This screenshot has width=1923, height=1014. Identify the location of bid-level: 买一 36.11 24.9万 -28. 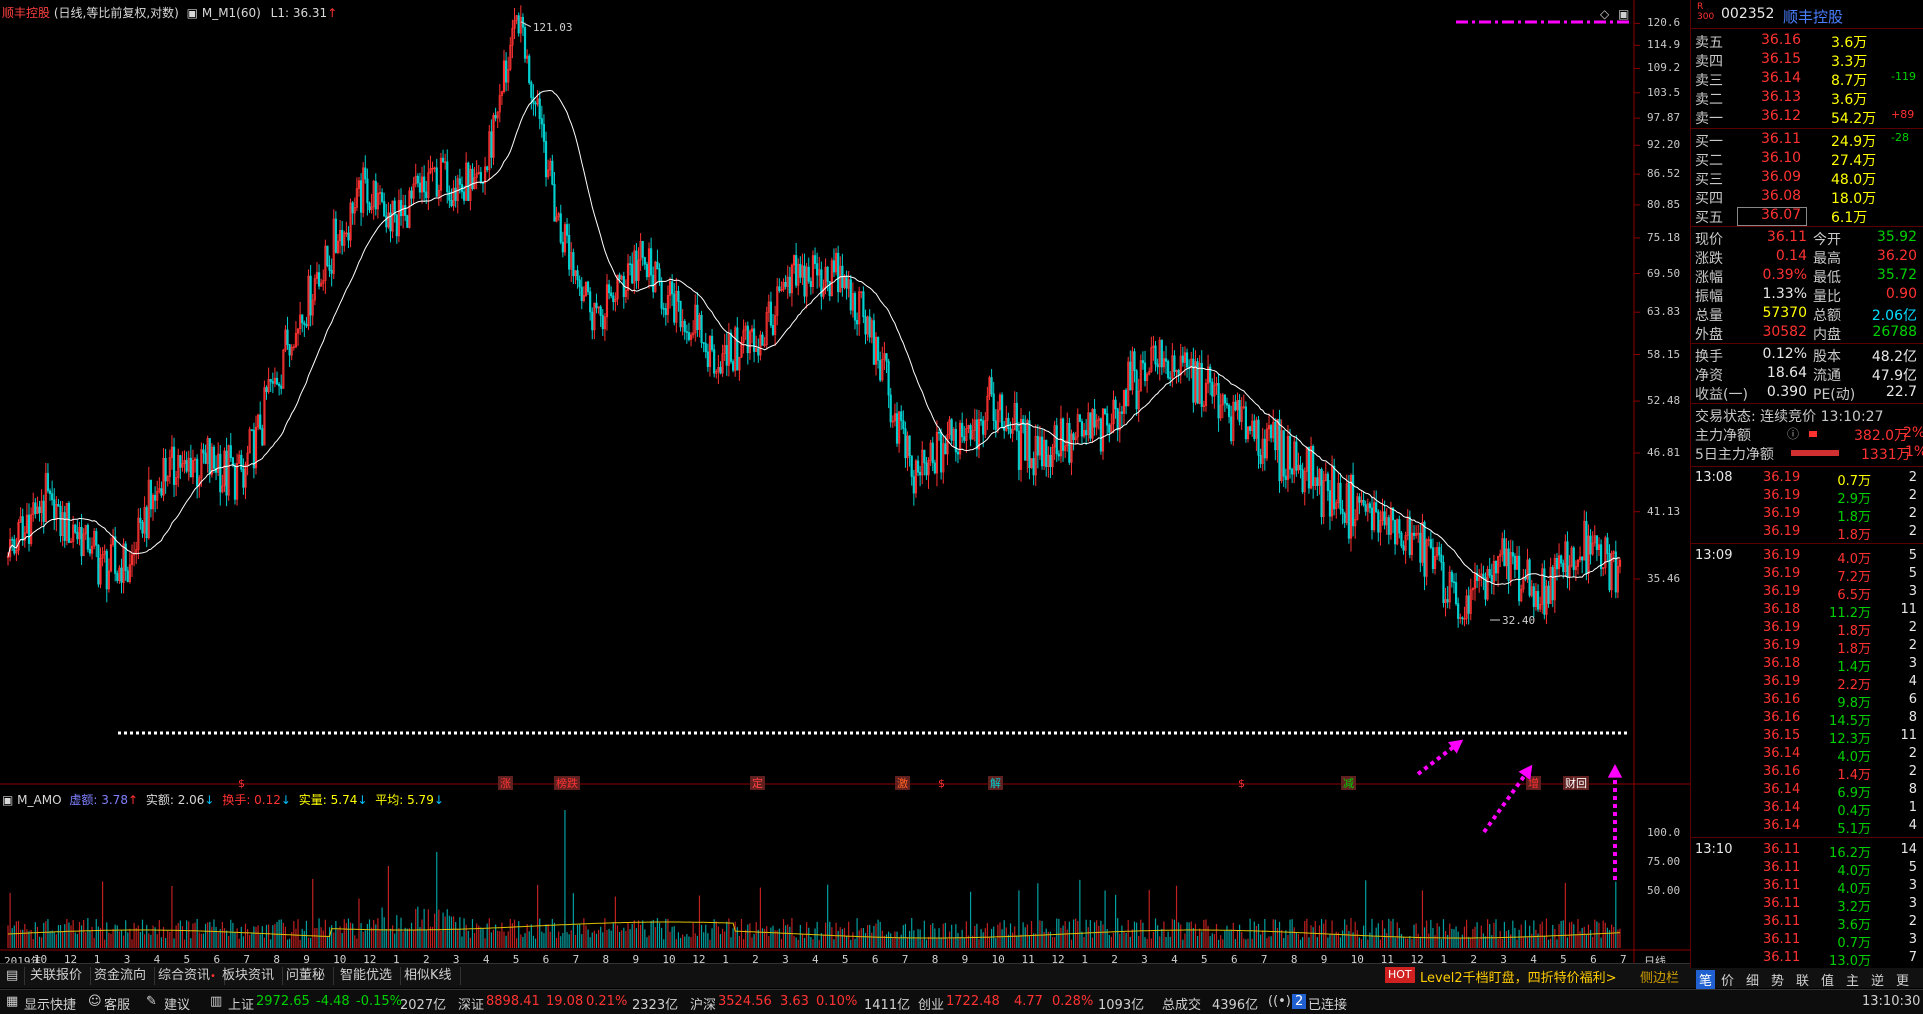
(1807, 140).